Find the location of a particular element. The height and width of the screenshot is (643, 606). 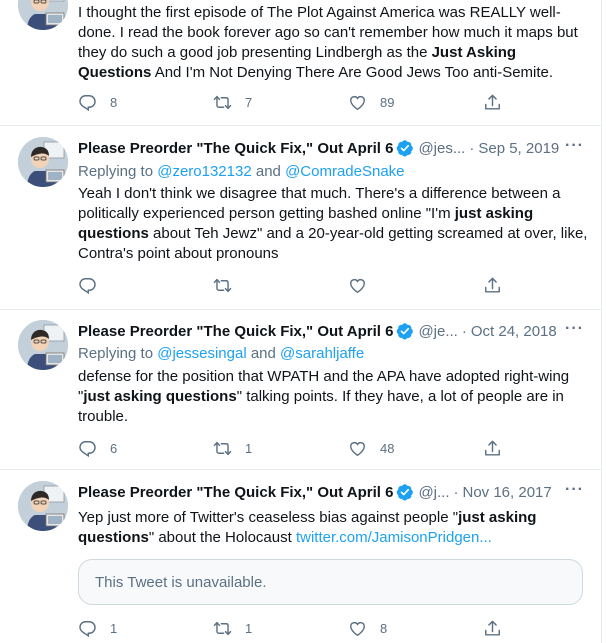

tweet-actions is located at coordinates (293, 285).